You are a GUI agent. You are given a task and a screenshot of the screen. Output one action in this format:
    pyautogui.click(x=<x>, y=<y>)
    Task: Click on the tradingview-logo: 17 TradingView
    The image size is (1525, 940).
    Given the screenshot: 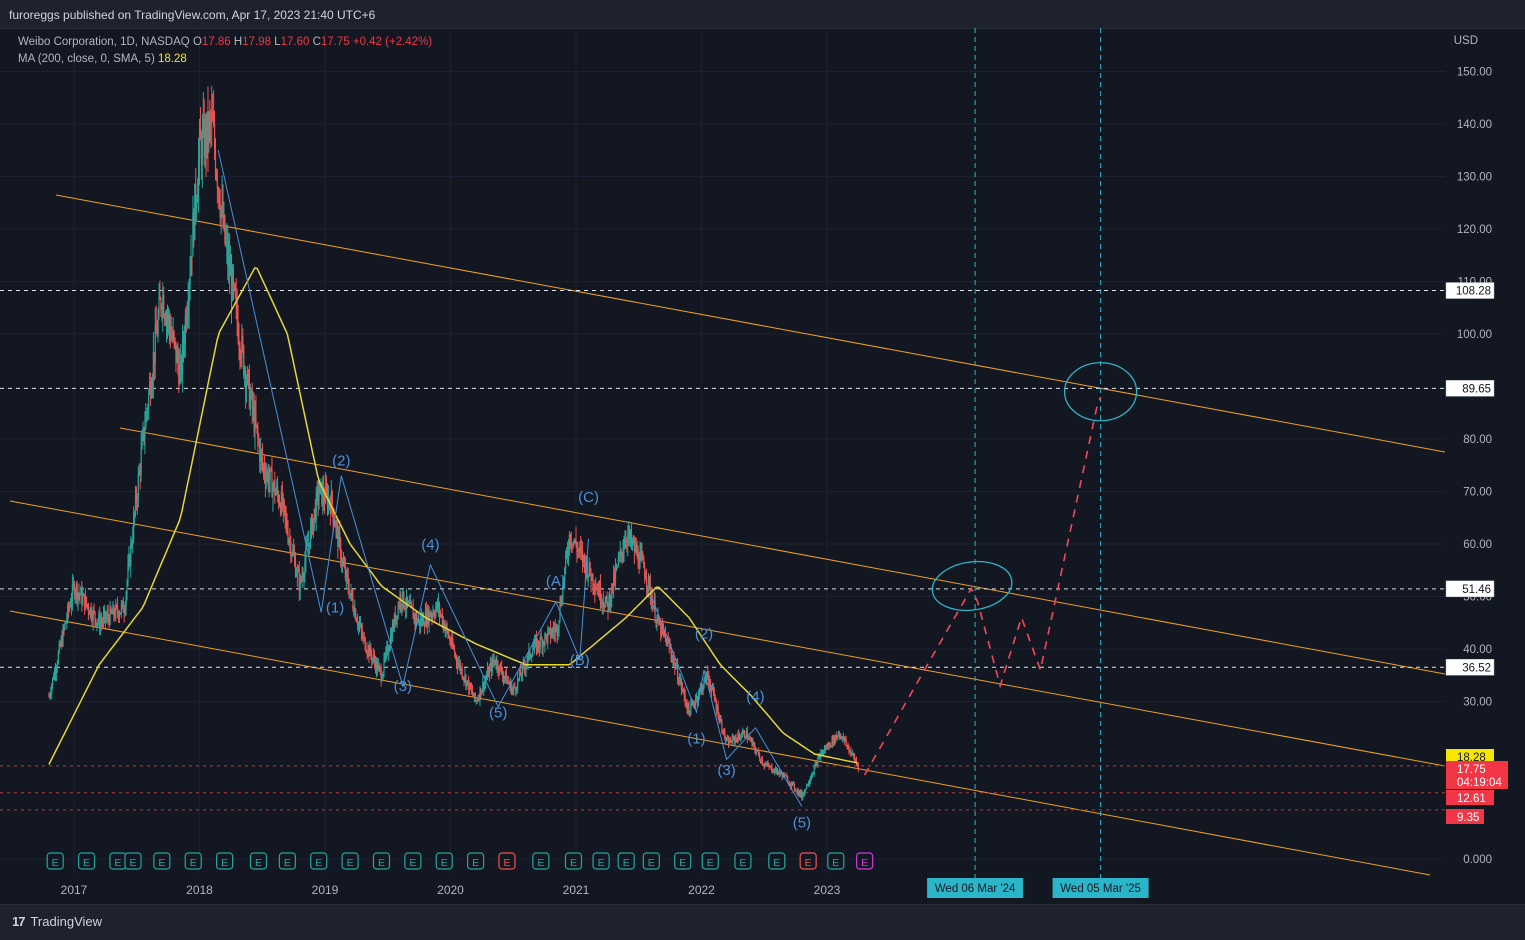 What is the action you would take?
    pyautogui.click(x=57, y=921)
    